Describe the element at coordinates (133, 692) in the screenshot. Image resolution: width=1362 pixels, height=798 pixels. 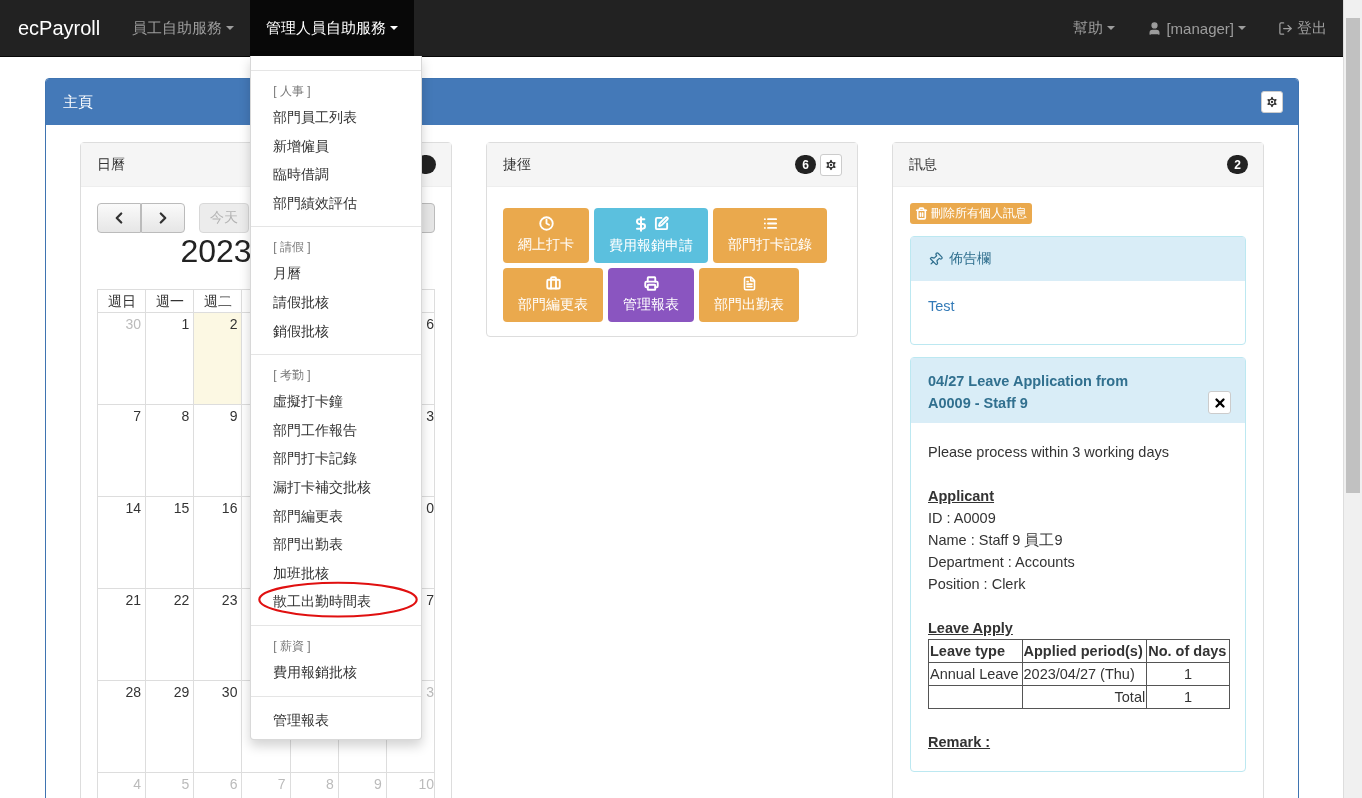
I see `day-number: 28` at that location.